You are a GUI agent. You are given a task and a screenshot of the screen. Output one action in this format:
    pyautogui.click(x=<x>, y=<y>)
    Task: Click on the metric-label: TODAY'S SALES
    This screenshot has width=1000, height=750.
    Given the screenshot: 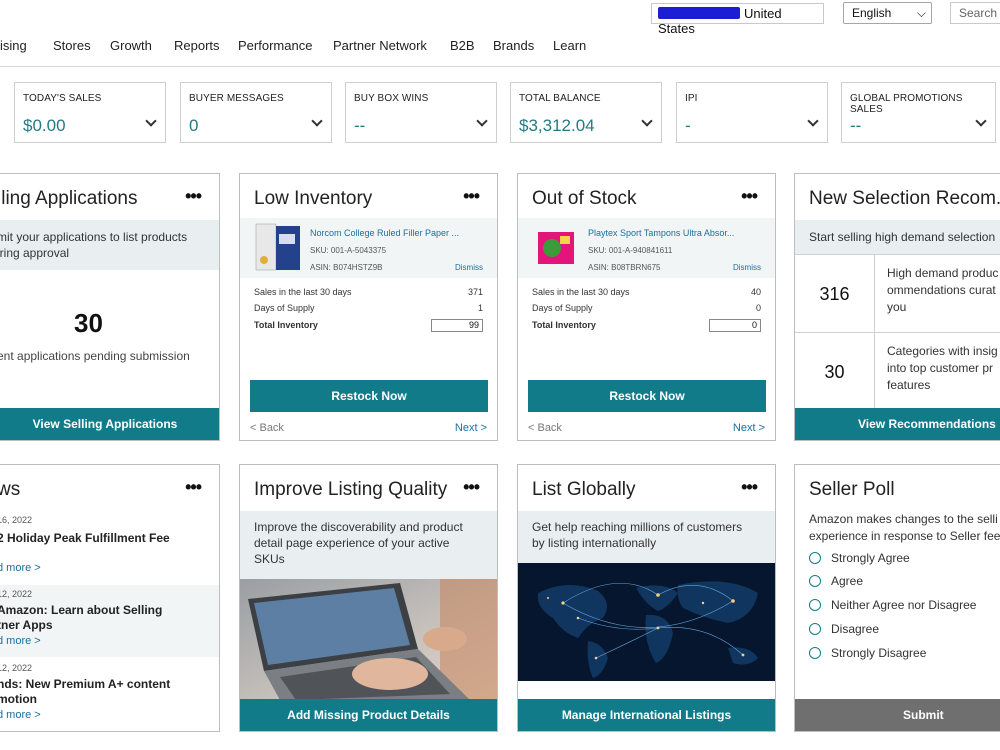 What is the action you would take?
    pyautogui.click(x=62, y=98)
    